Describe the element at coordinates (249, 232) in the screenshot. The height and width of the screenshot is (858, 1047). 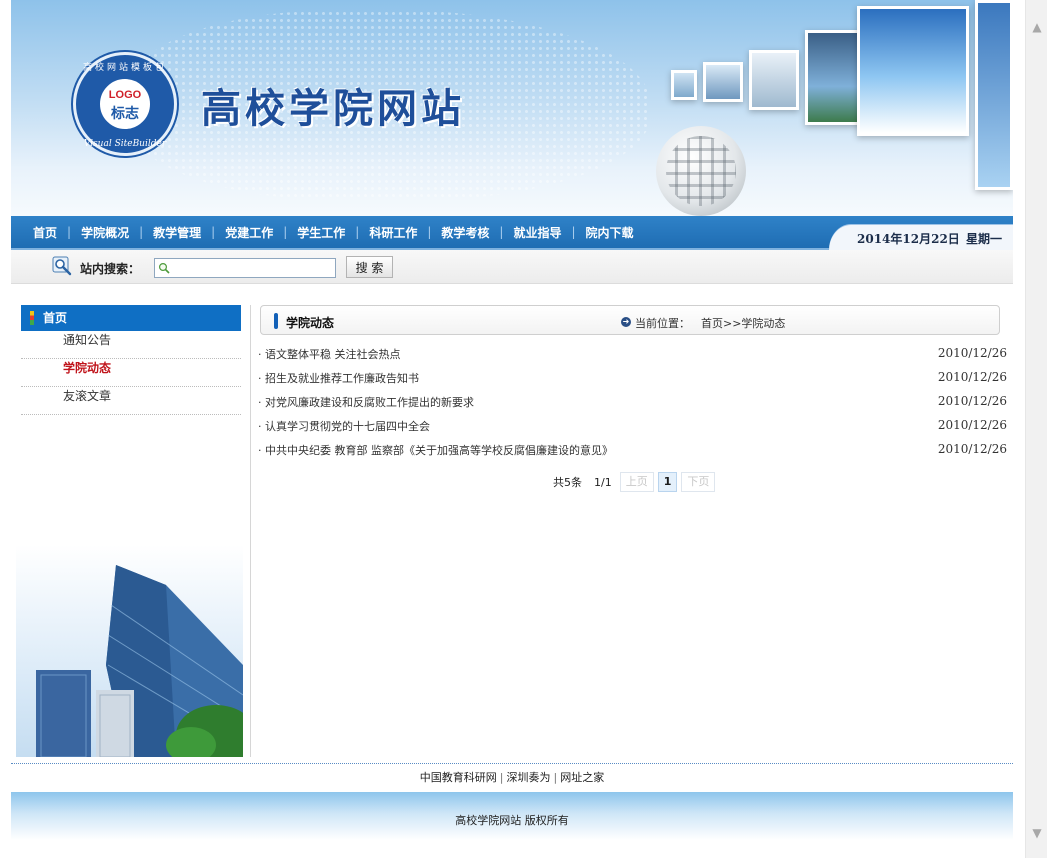
I see `nav-item-party: 党建工作` at that location.